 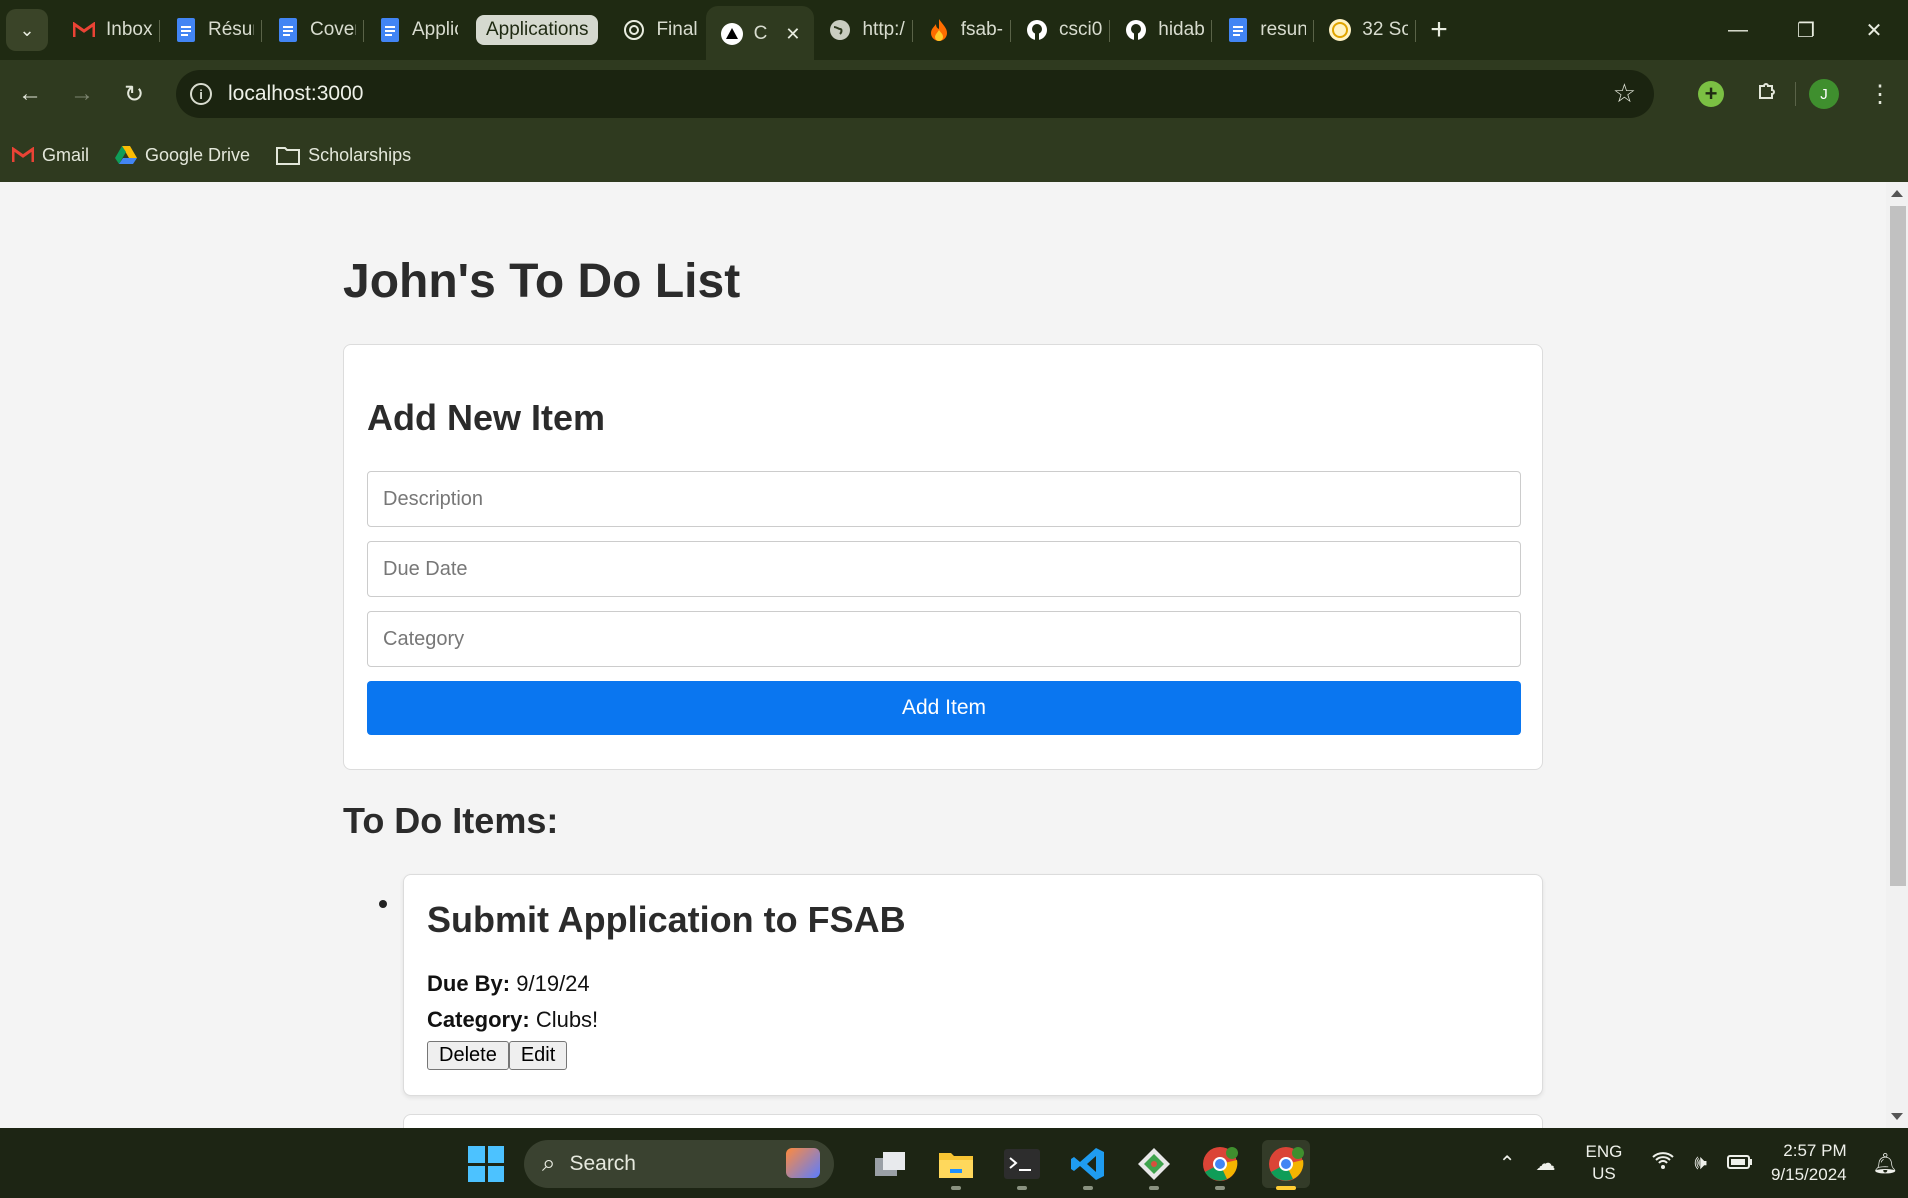 What do you see at coordinates (1283, 29) in the screenshot?
I see `tab-title: resun` at bounding box center [1283, 29].